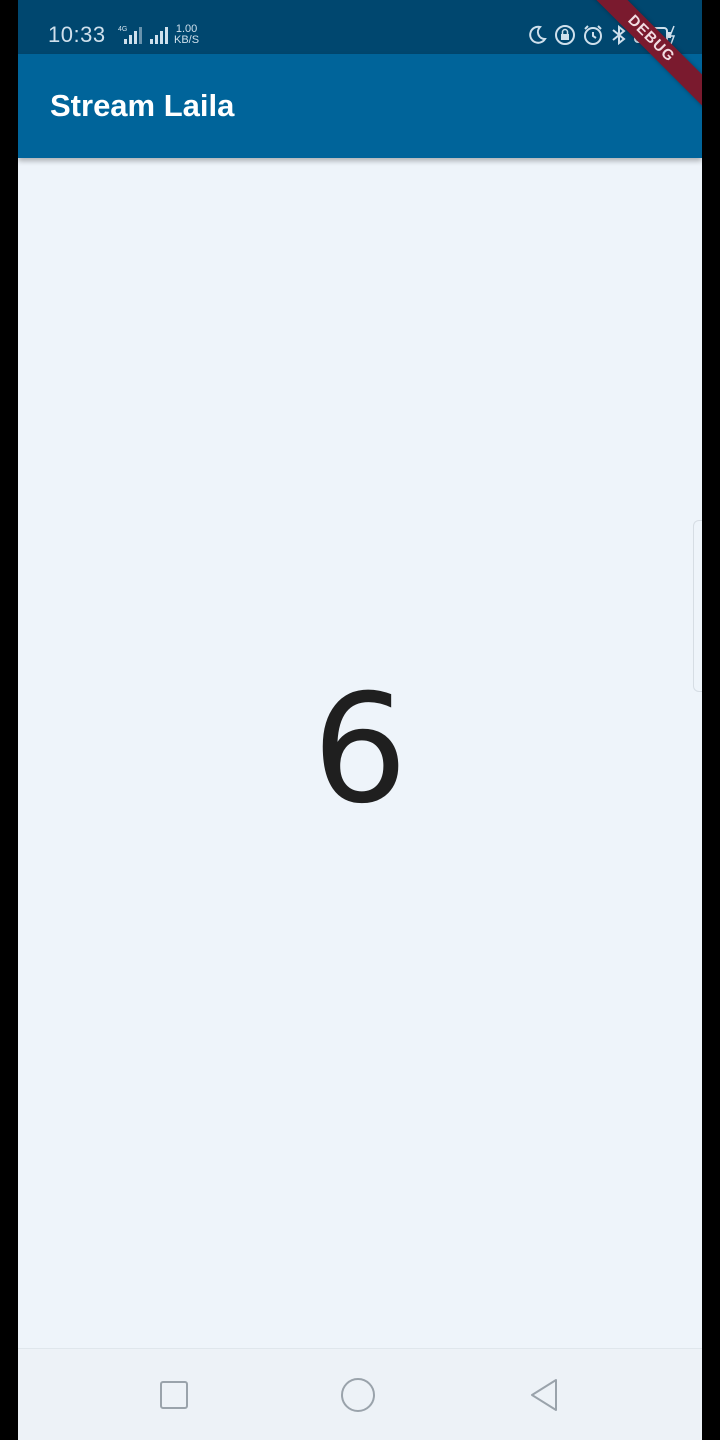  I want to click on page-title: Stream Laila, so click(142, 105).